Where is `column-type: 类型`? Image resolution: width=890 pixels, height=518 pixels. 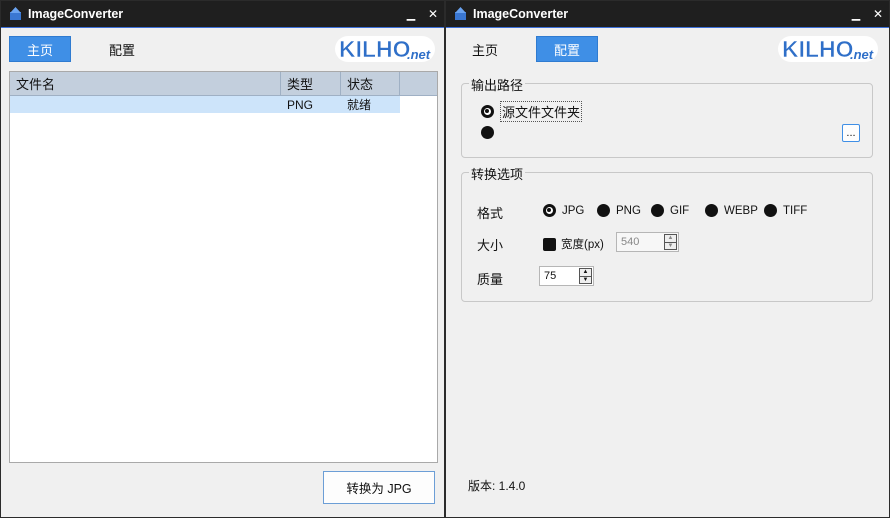
column-type: 类型 is located at coordinates (311, 83).